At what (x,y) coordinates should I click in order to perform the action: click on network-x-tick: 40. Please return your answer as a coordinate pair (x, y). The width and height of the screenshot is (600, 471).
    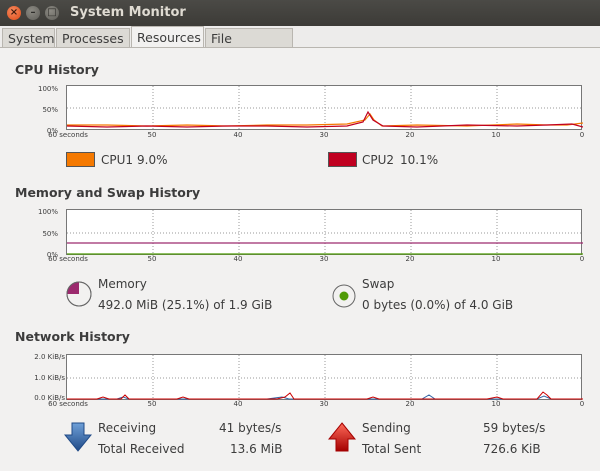
    Looking at the image, I should click on (238, 404).